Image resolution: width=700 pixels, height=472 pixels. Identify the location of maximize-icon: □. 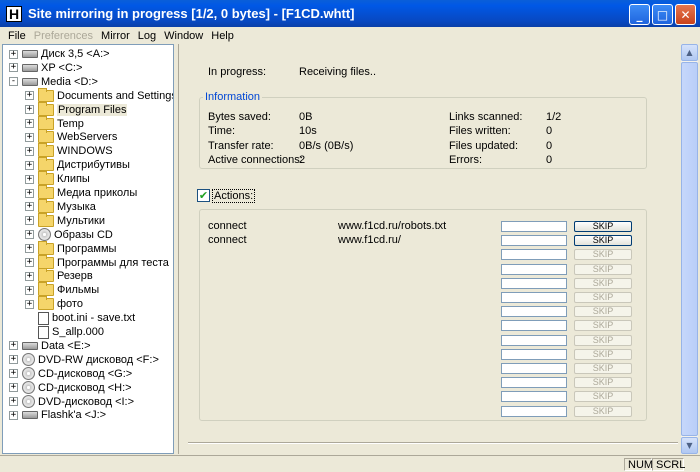
(662, 14).